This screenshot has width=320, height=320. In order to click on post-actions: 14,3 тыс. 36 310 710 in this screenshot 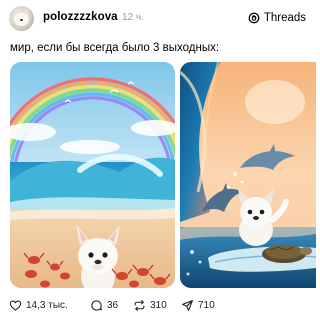, I will do `click(158, 307)`.